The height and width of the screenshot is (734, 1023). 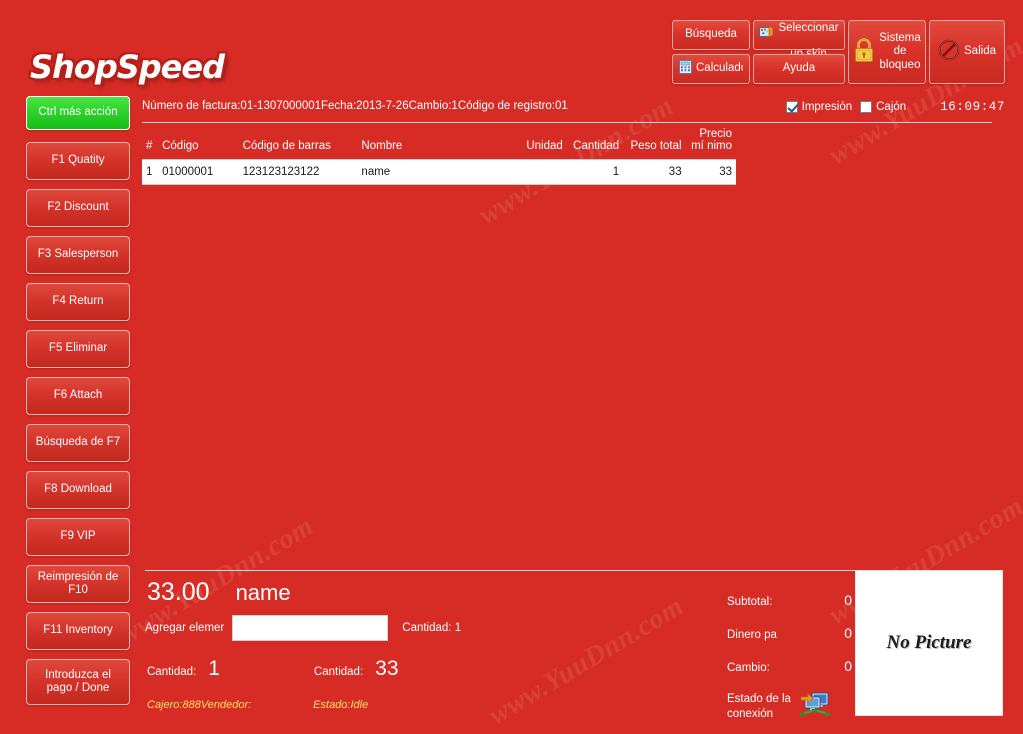 I want to click on exit-button-label: Salida, so click(x=980, y=51).